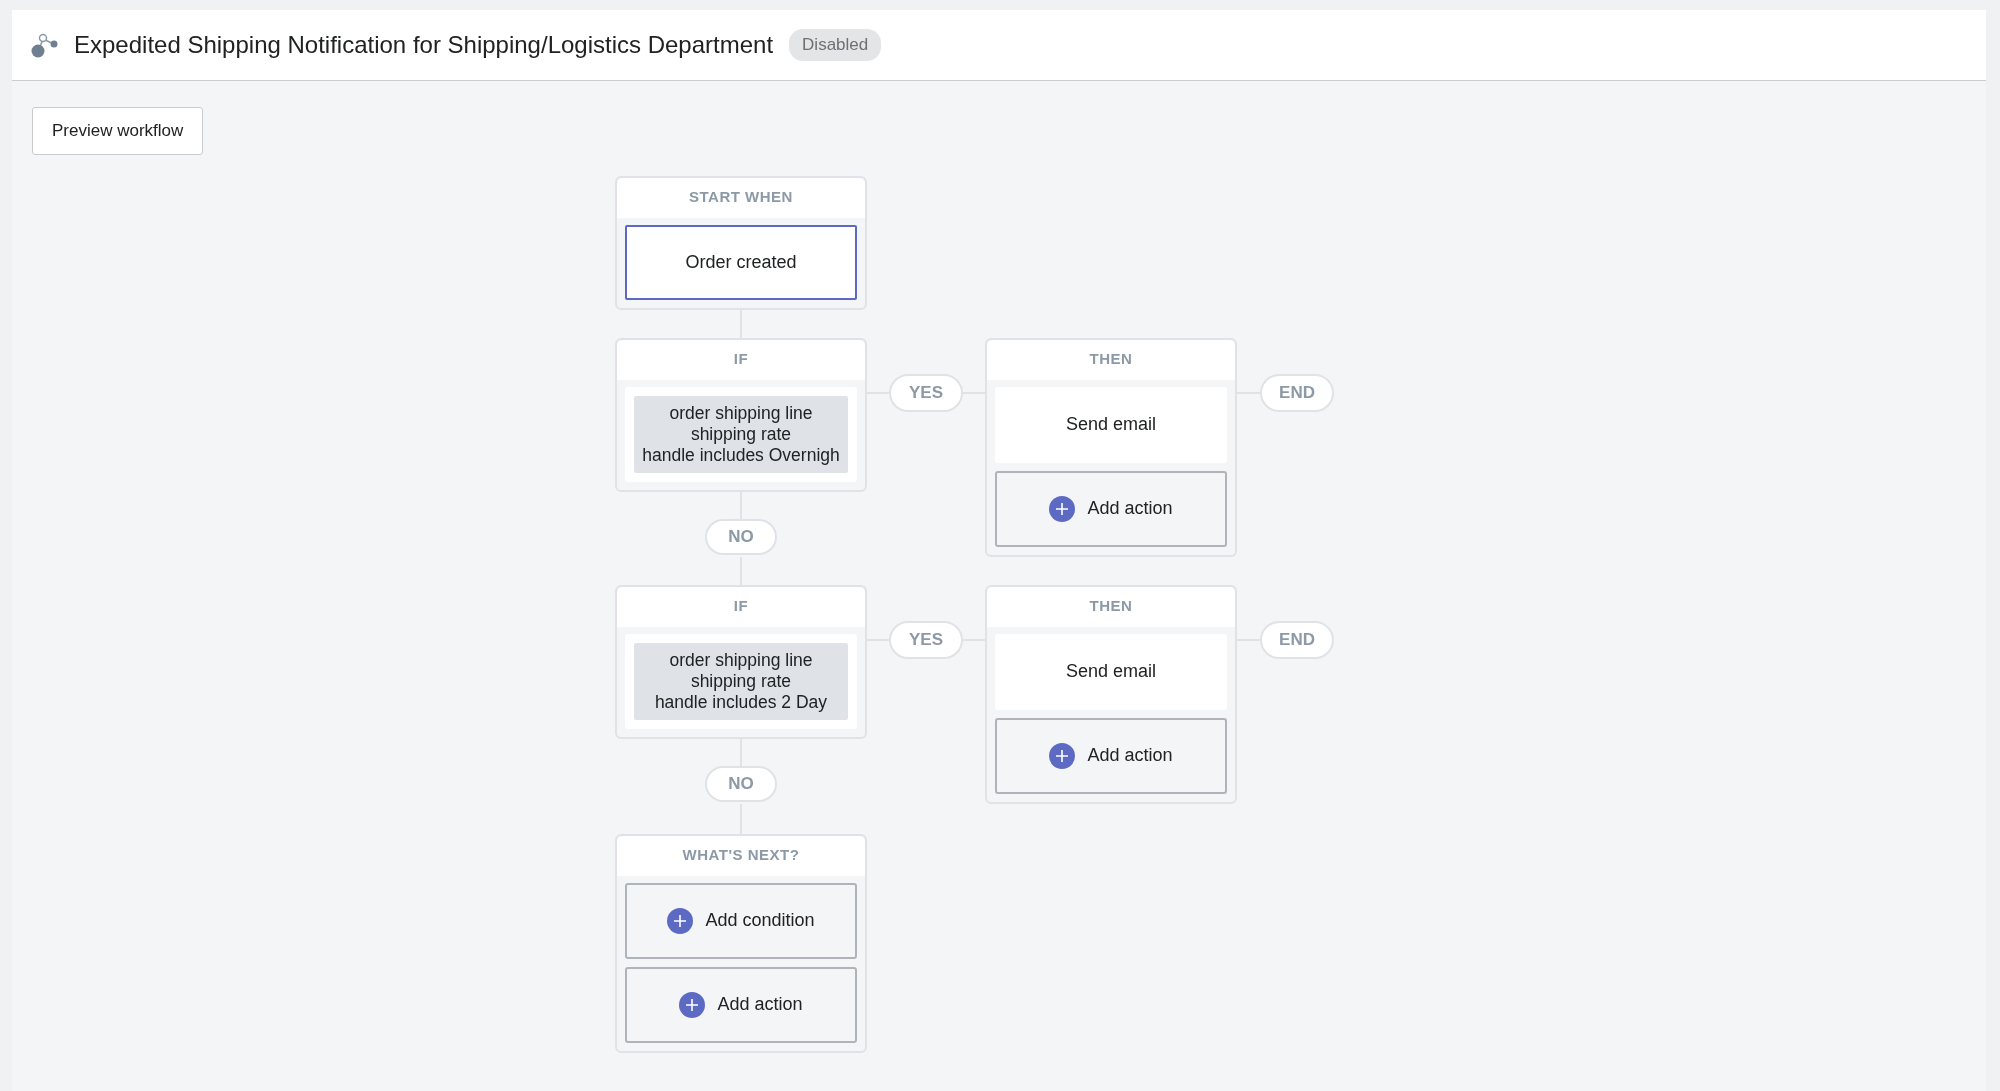 The height and width of the screenshot is (1091, 2000). I want to click on condition-text: order shipping line shipping rate handle includes 2 Day, so click(741, 681).